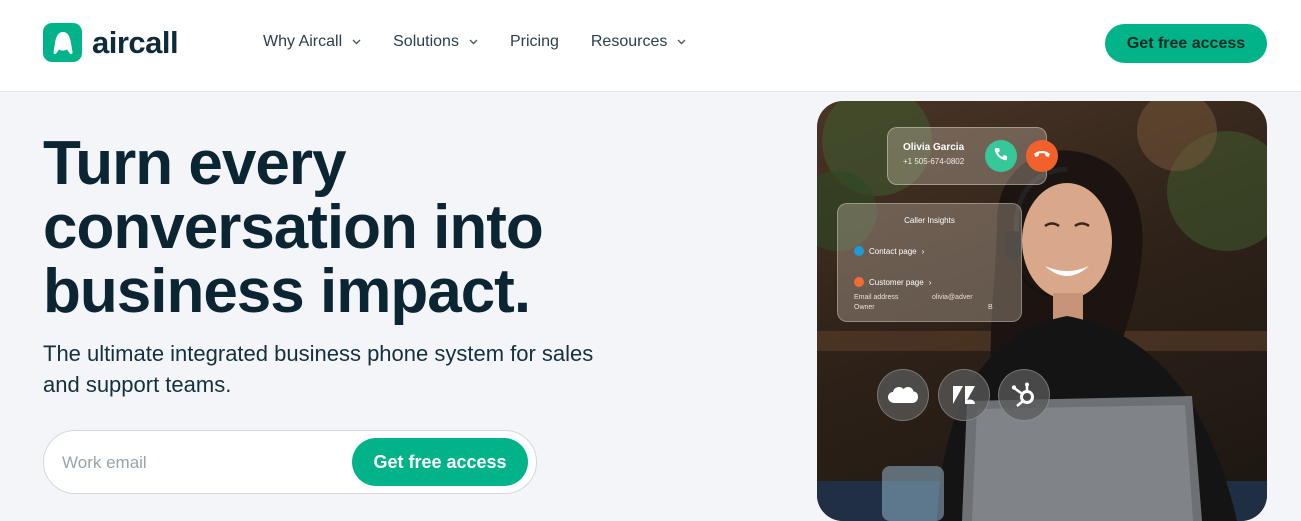  I want to click on hang-up-icon, so click(1042, 156).